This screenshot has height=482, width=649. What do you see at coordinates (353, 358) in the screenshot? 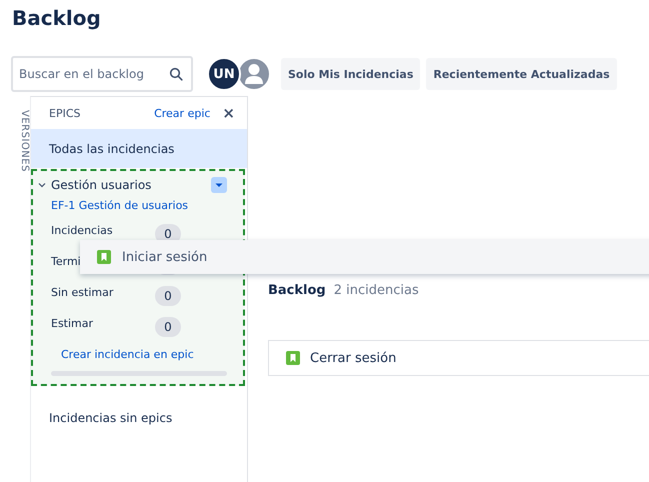
I see `issue-summary: Cerrar sesión` at bounding box center [353, 358].